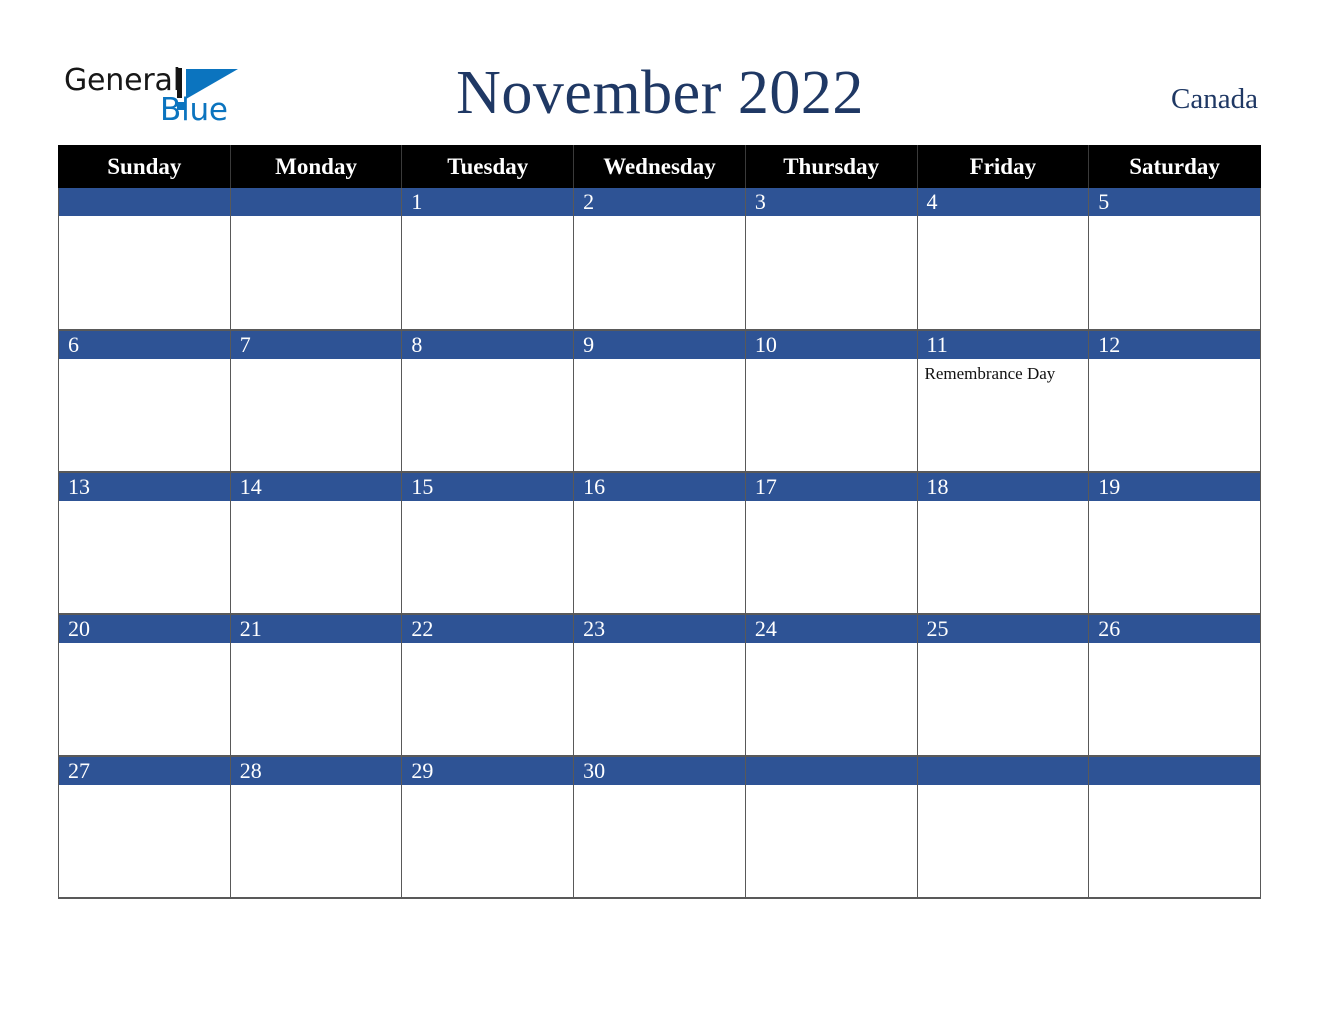  I want to click on weekday-header-thursday: Thursday, so click(831, 166).